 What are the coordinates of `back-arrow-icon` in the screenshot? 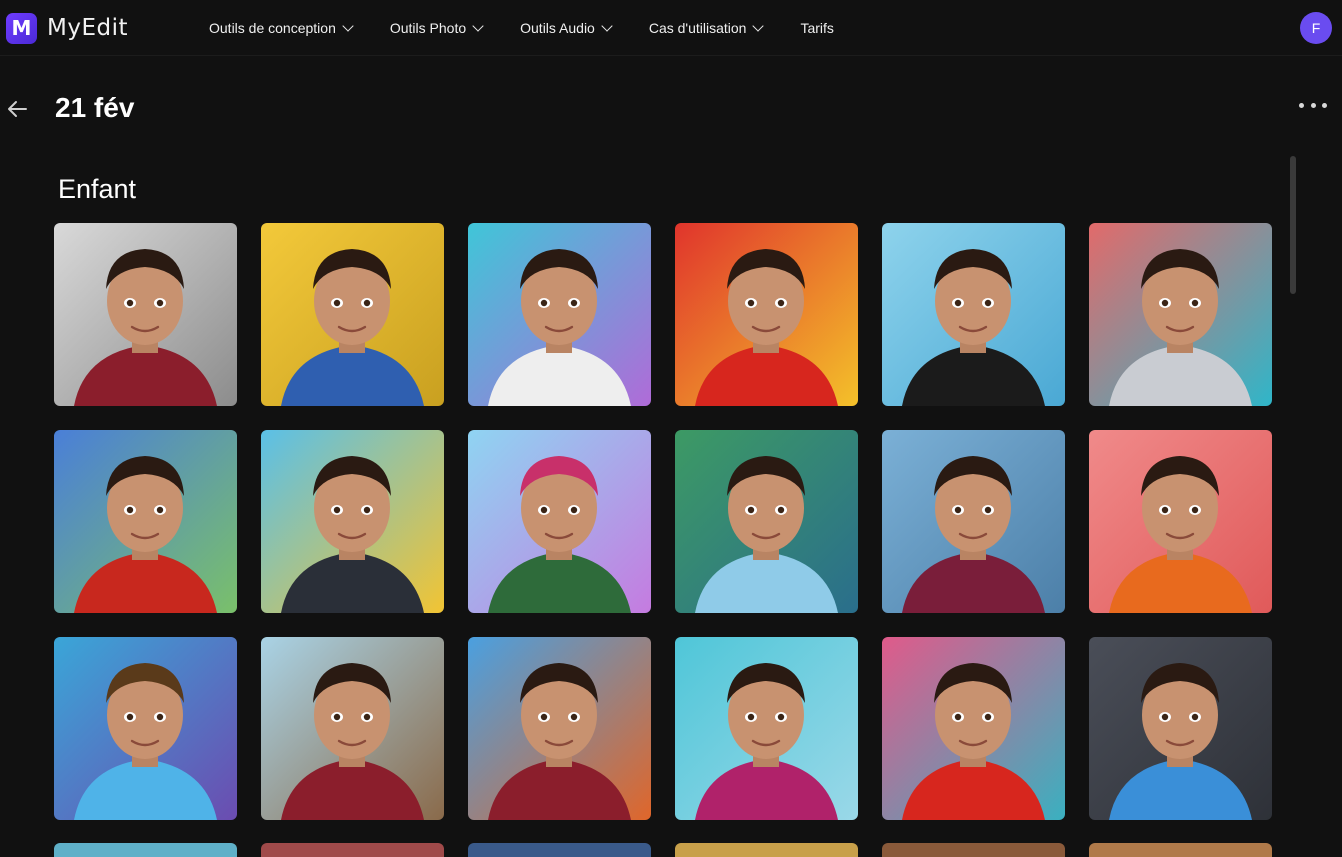 It's located at (17, 109).